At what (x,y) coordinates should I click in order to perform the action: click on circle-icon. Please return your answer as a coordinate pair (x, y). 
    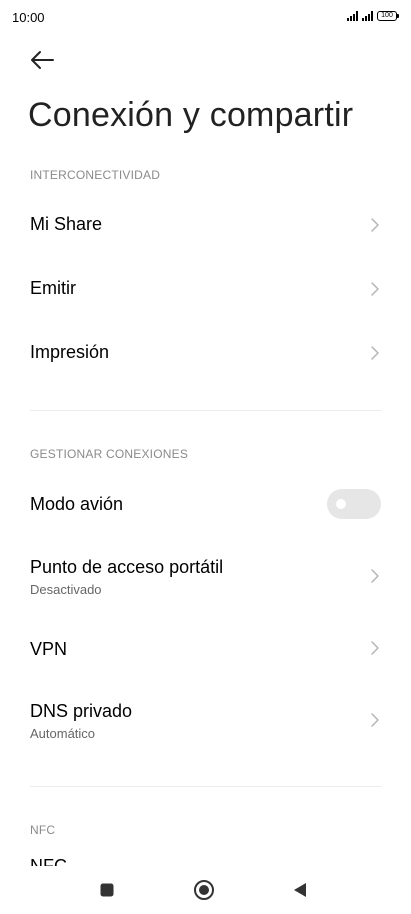
    Looking at the image, I should click on (204, 890).